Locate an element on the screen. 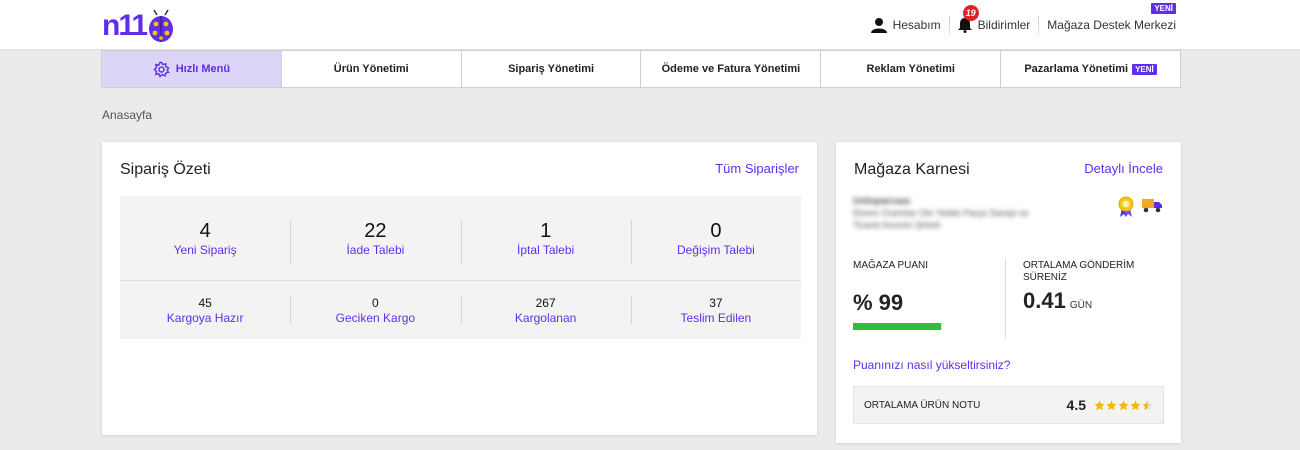 The height and width of the screenshot is (450, 1300). stat-exchange-requests: 0 Değişim Talebi is located at coordinates (715, 238).